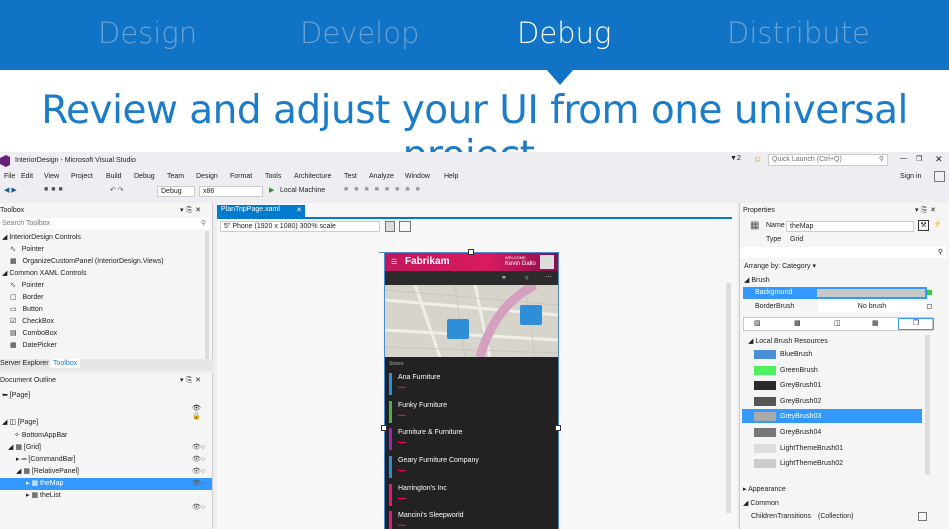  Describe the element at coordinates (192, 210) in the screenshot. I see `toolbox-pin-close-icon: ▾⎘✕` at that location.